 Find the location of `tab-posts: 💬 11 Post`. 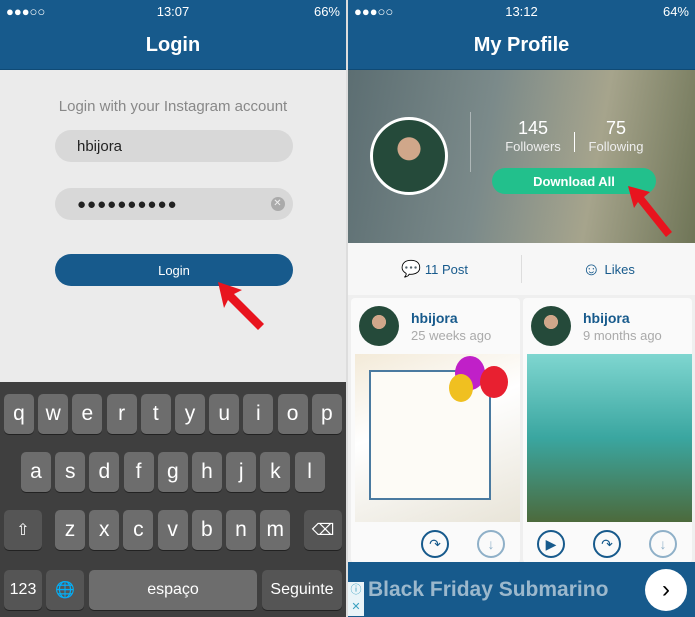

tab-posts: 💬 11 Post is located at coordinates (434, 269).